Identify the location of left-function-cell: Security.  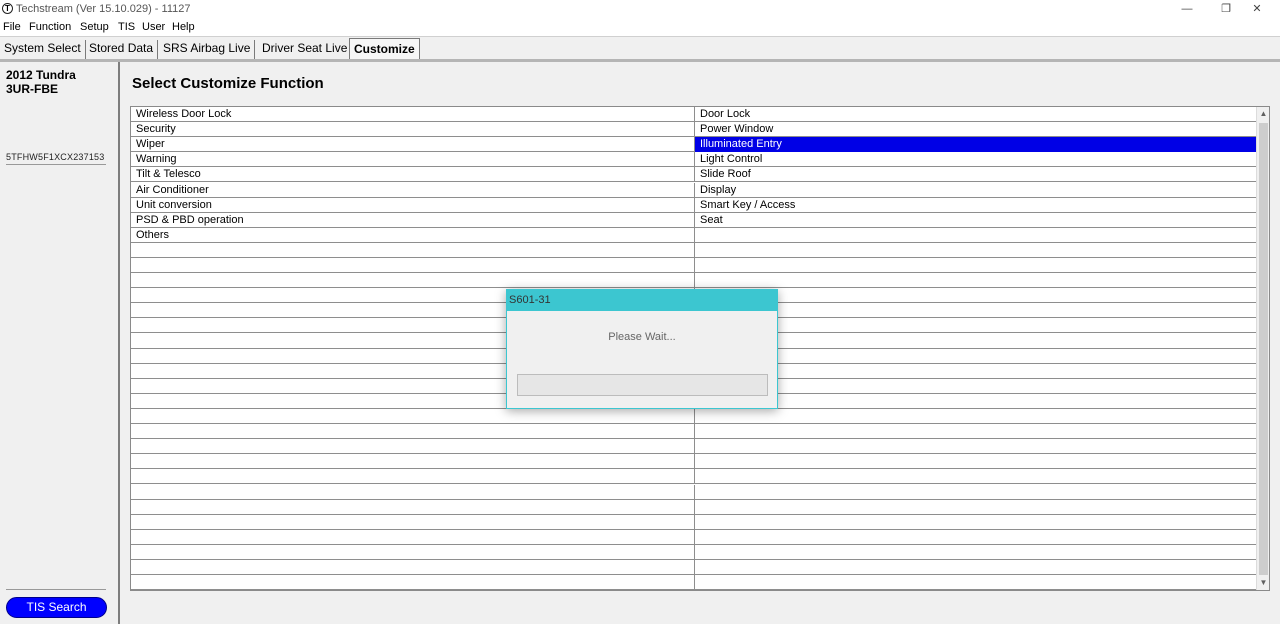
(413, 130).